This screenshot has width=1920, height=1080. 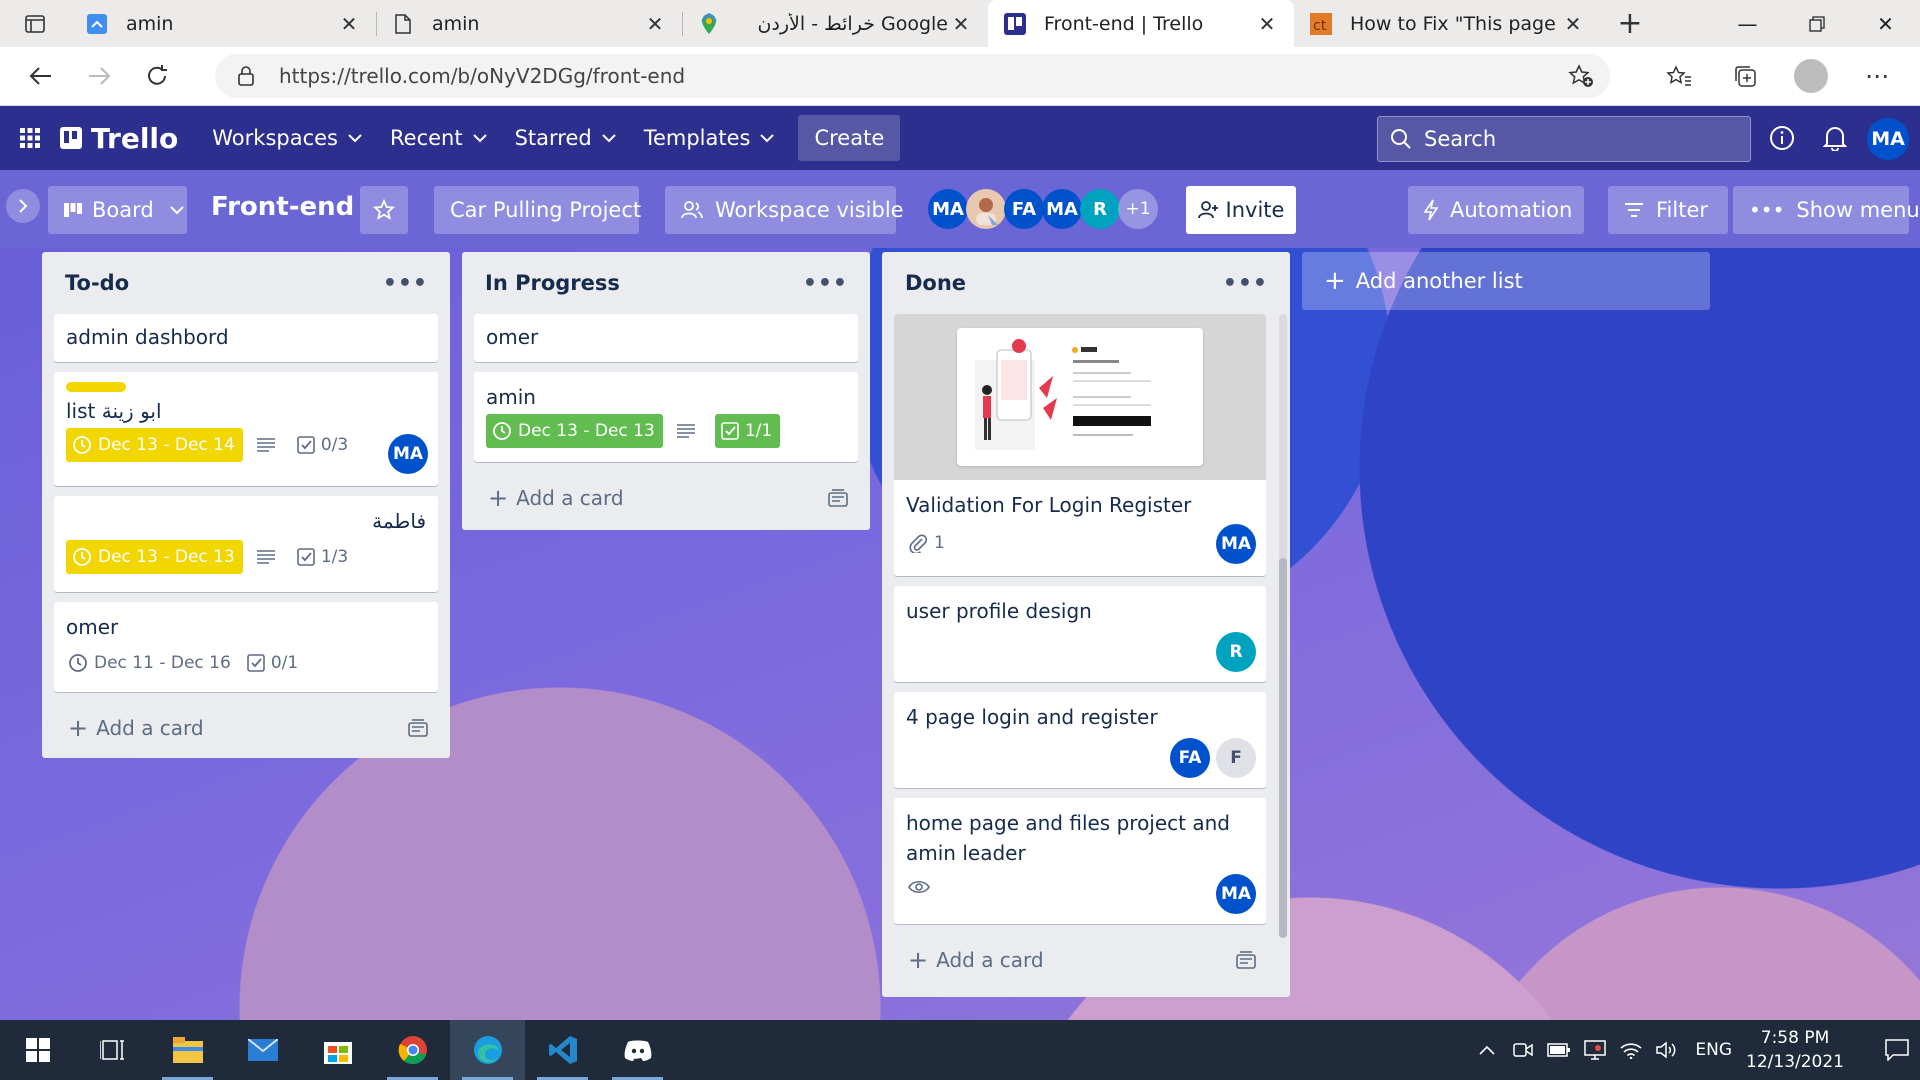 What do you see at coordinates (1782, 138) in the screenshot?
I see `info-icon` at bounding box center [1782, 138].